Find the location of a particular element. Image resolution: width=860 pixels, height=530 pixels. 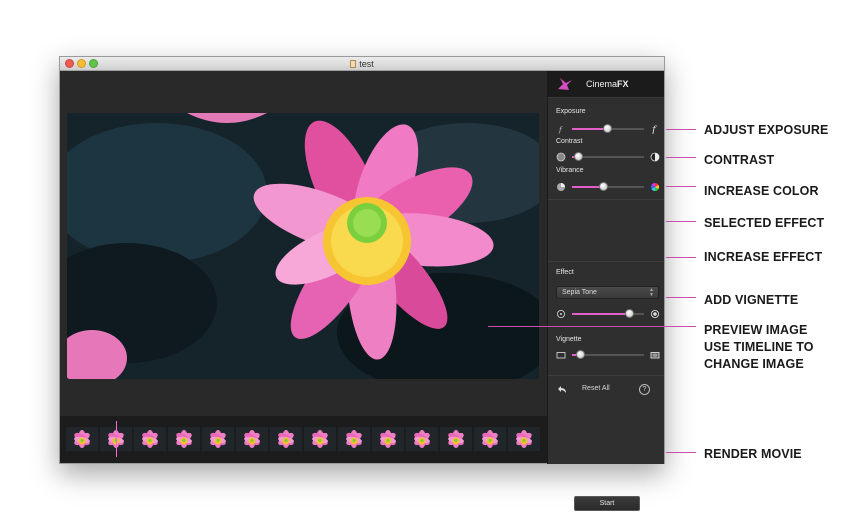

callout-preview-image: PREVIEW IMAGE is located at coordinates (756, 330).